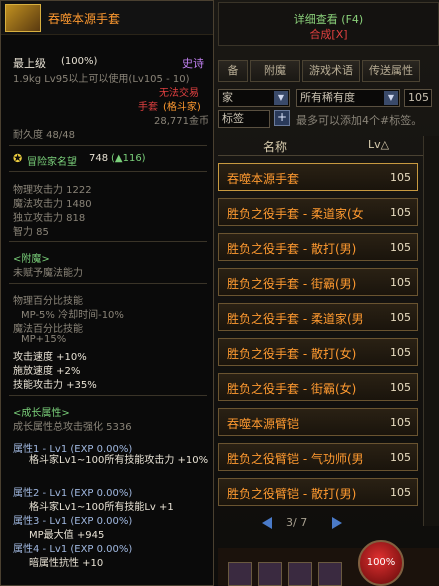  What do you see at coordinates (292, 284) in the screenshot?
I see `item-name: 胜负之役手套 - 街霸(男)` at bounding box center [292, 284].